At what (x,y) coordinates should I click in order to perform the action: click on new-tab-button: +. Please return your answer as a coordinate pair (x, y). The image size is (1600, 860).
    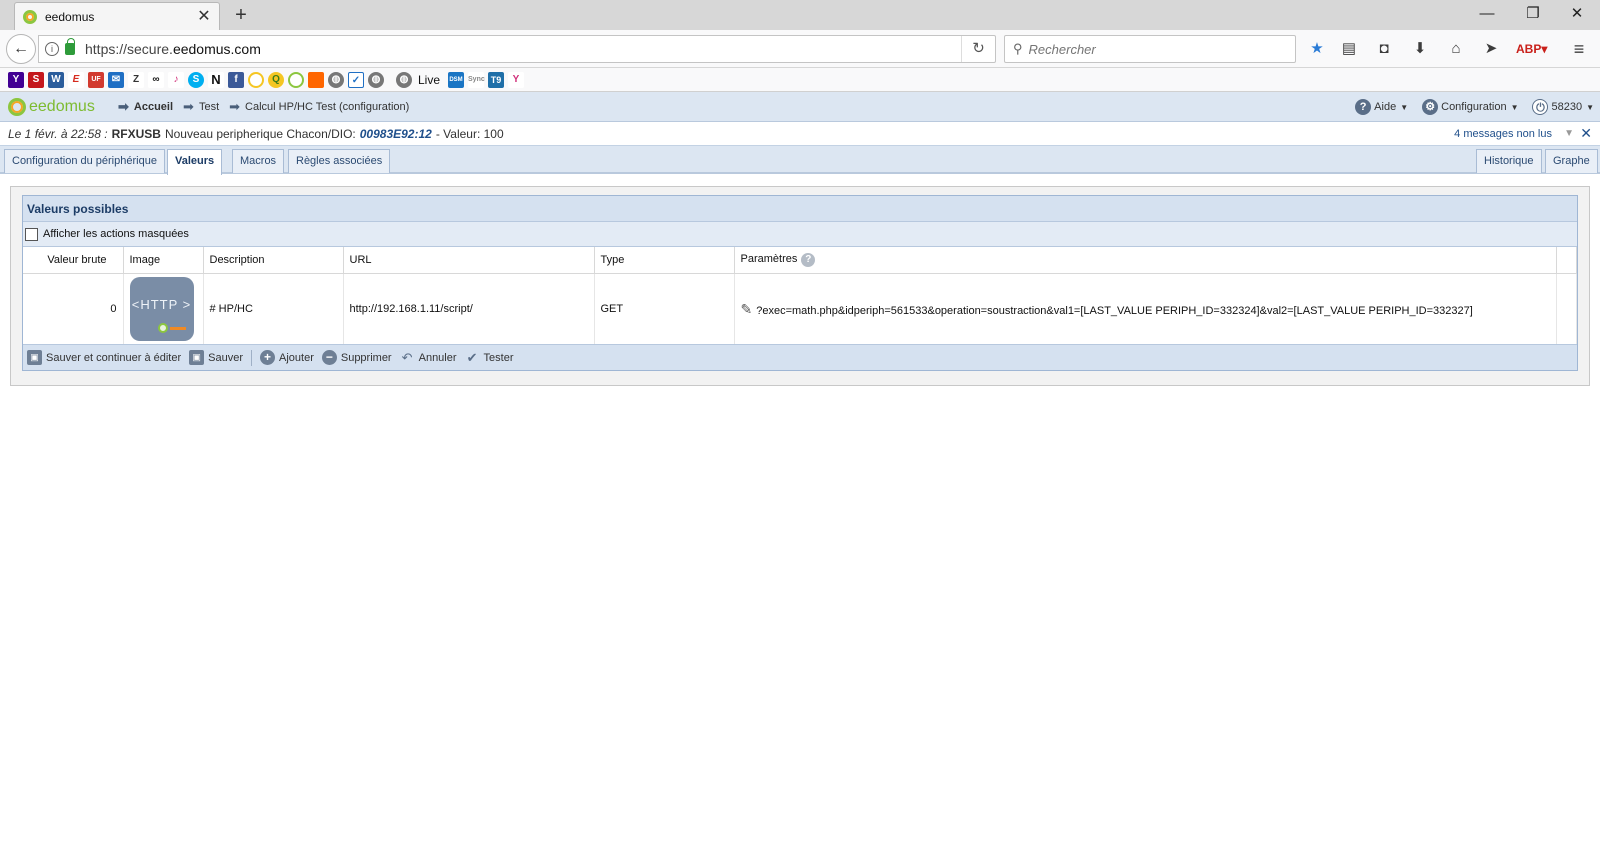
    Looking at the image, I should click on (241, 15).